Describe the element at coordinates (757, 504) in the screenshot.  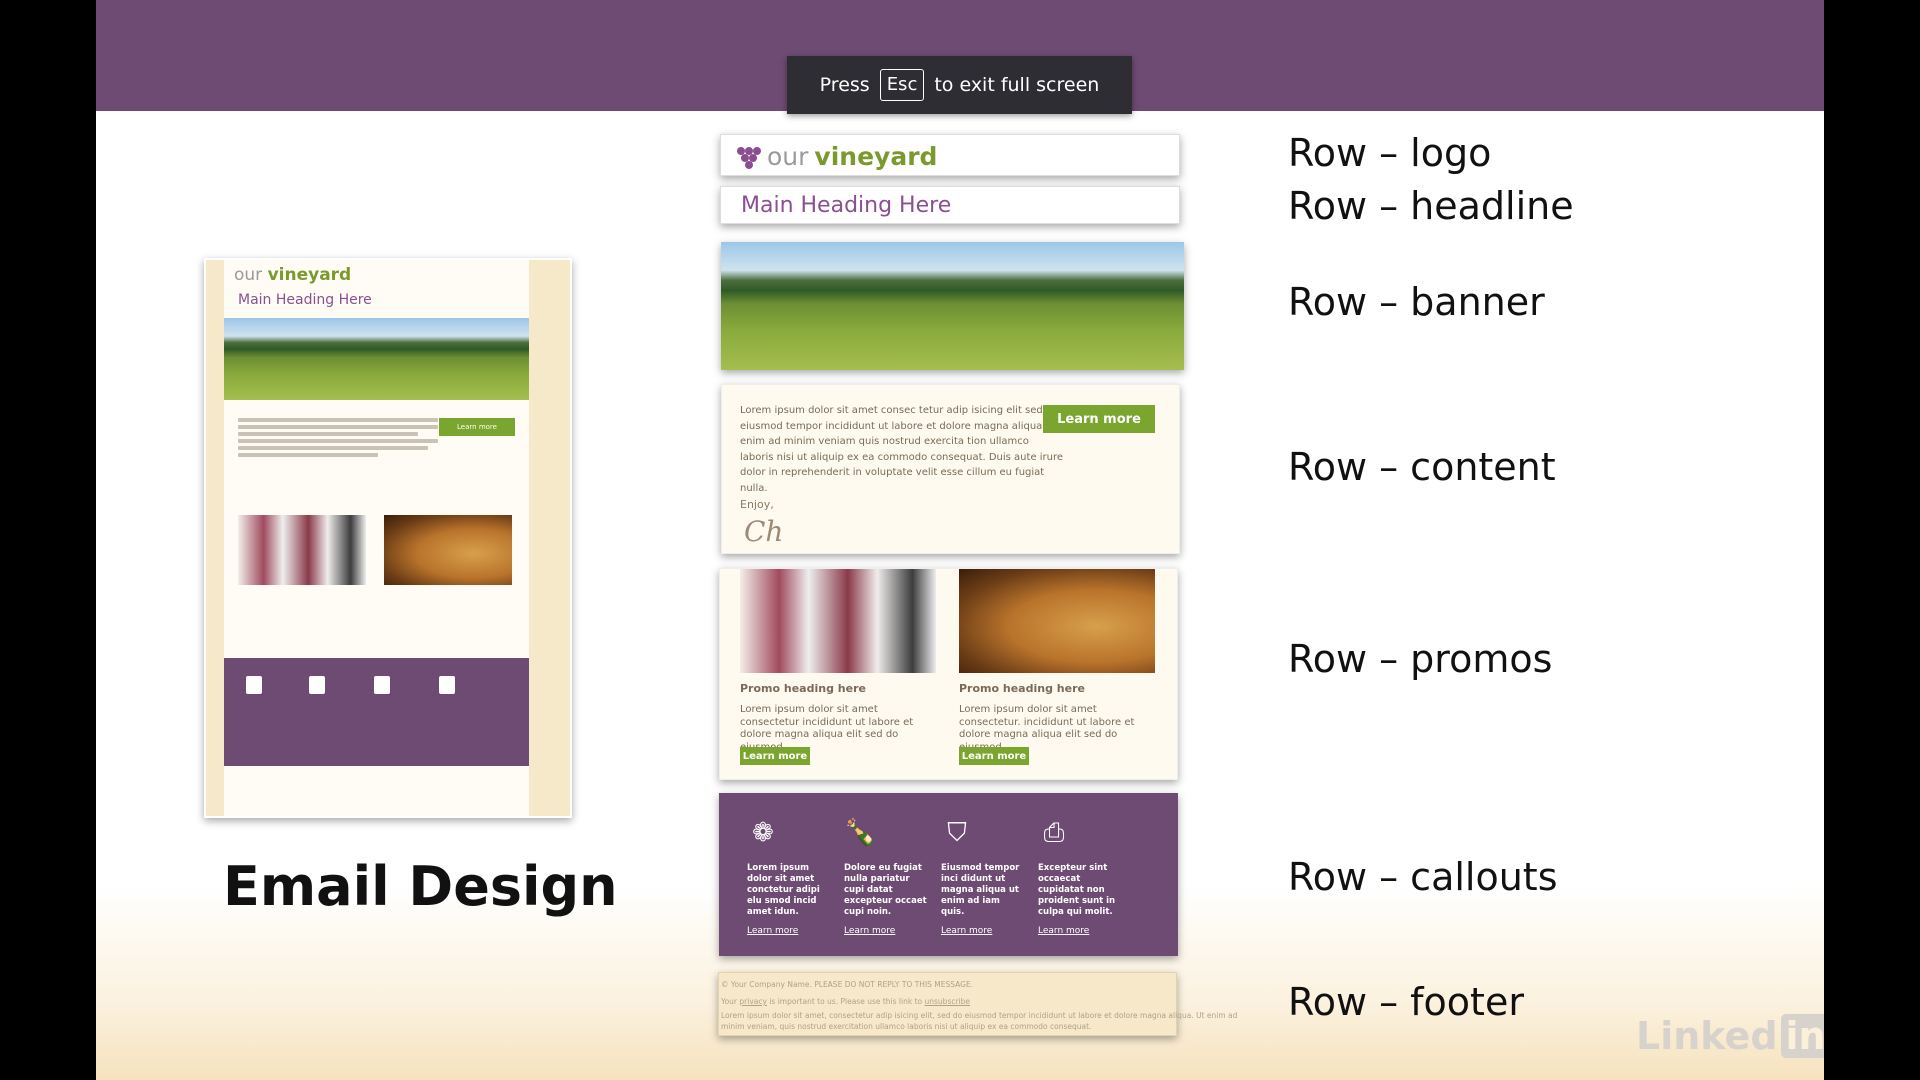
I see `enjoy-text: Enjoy,` at that location.